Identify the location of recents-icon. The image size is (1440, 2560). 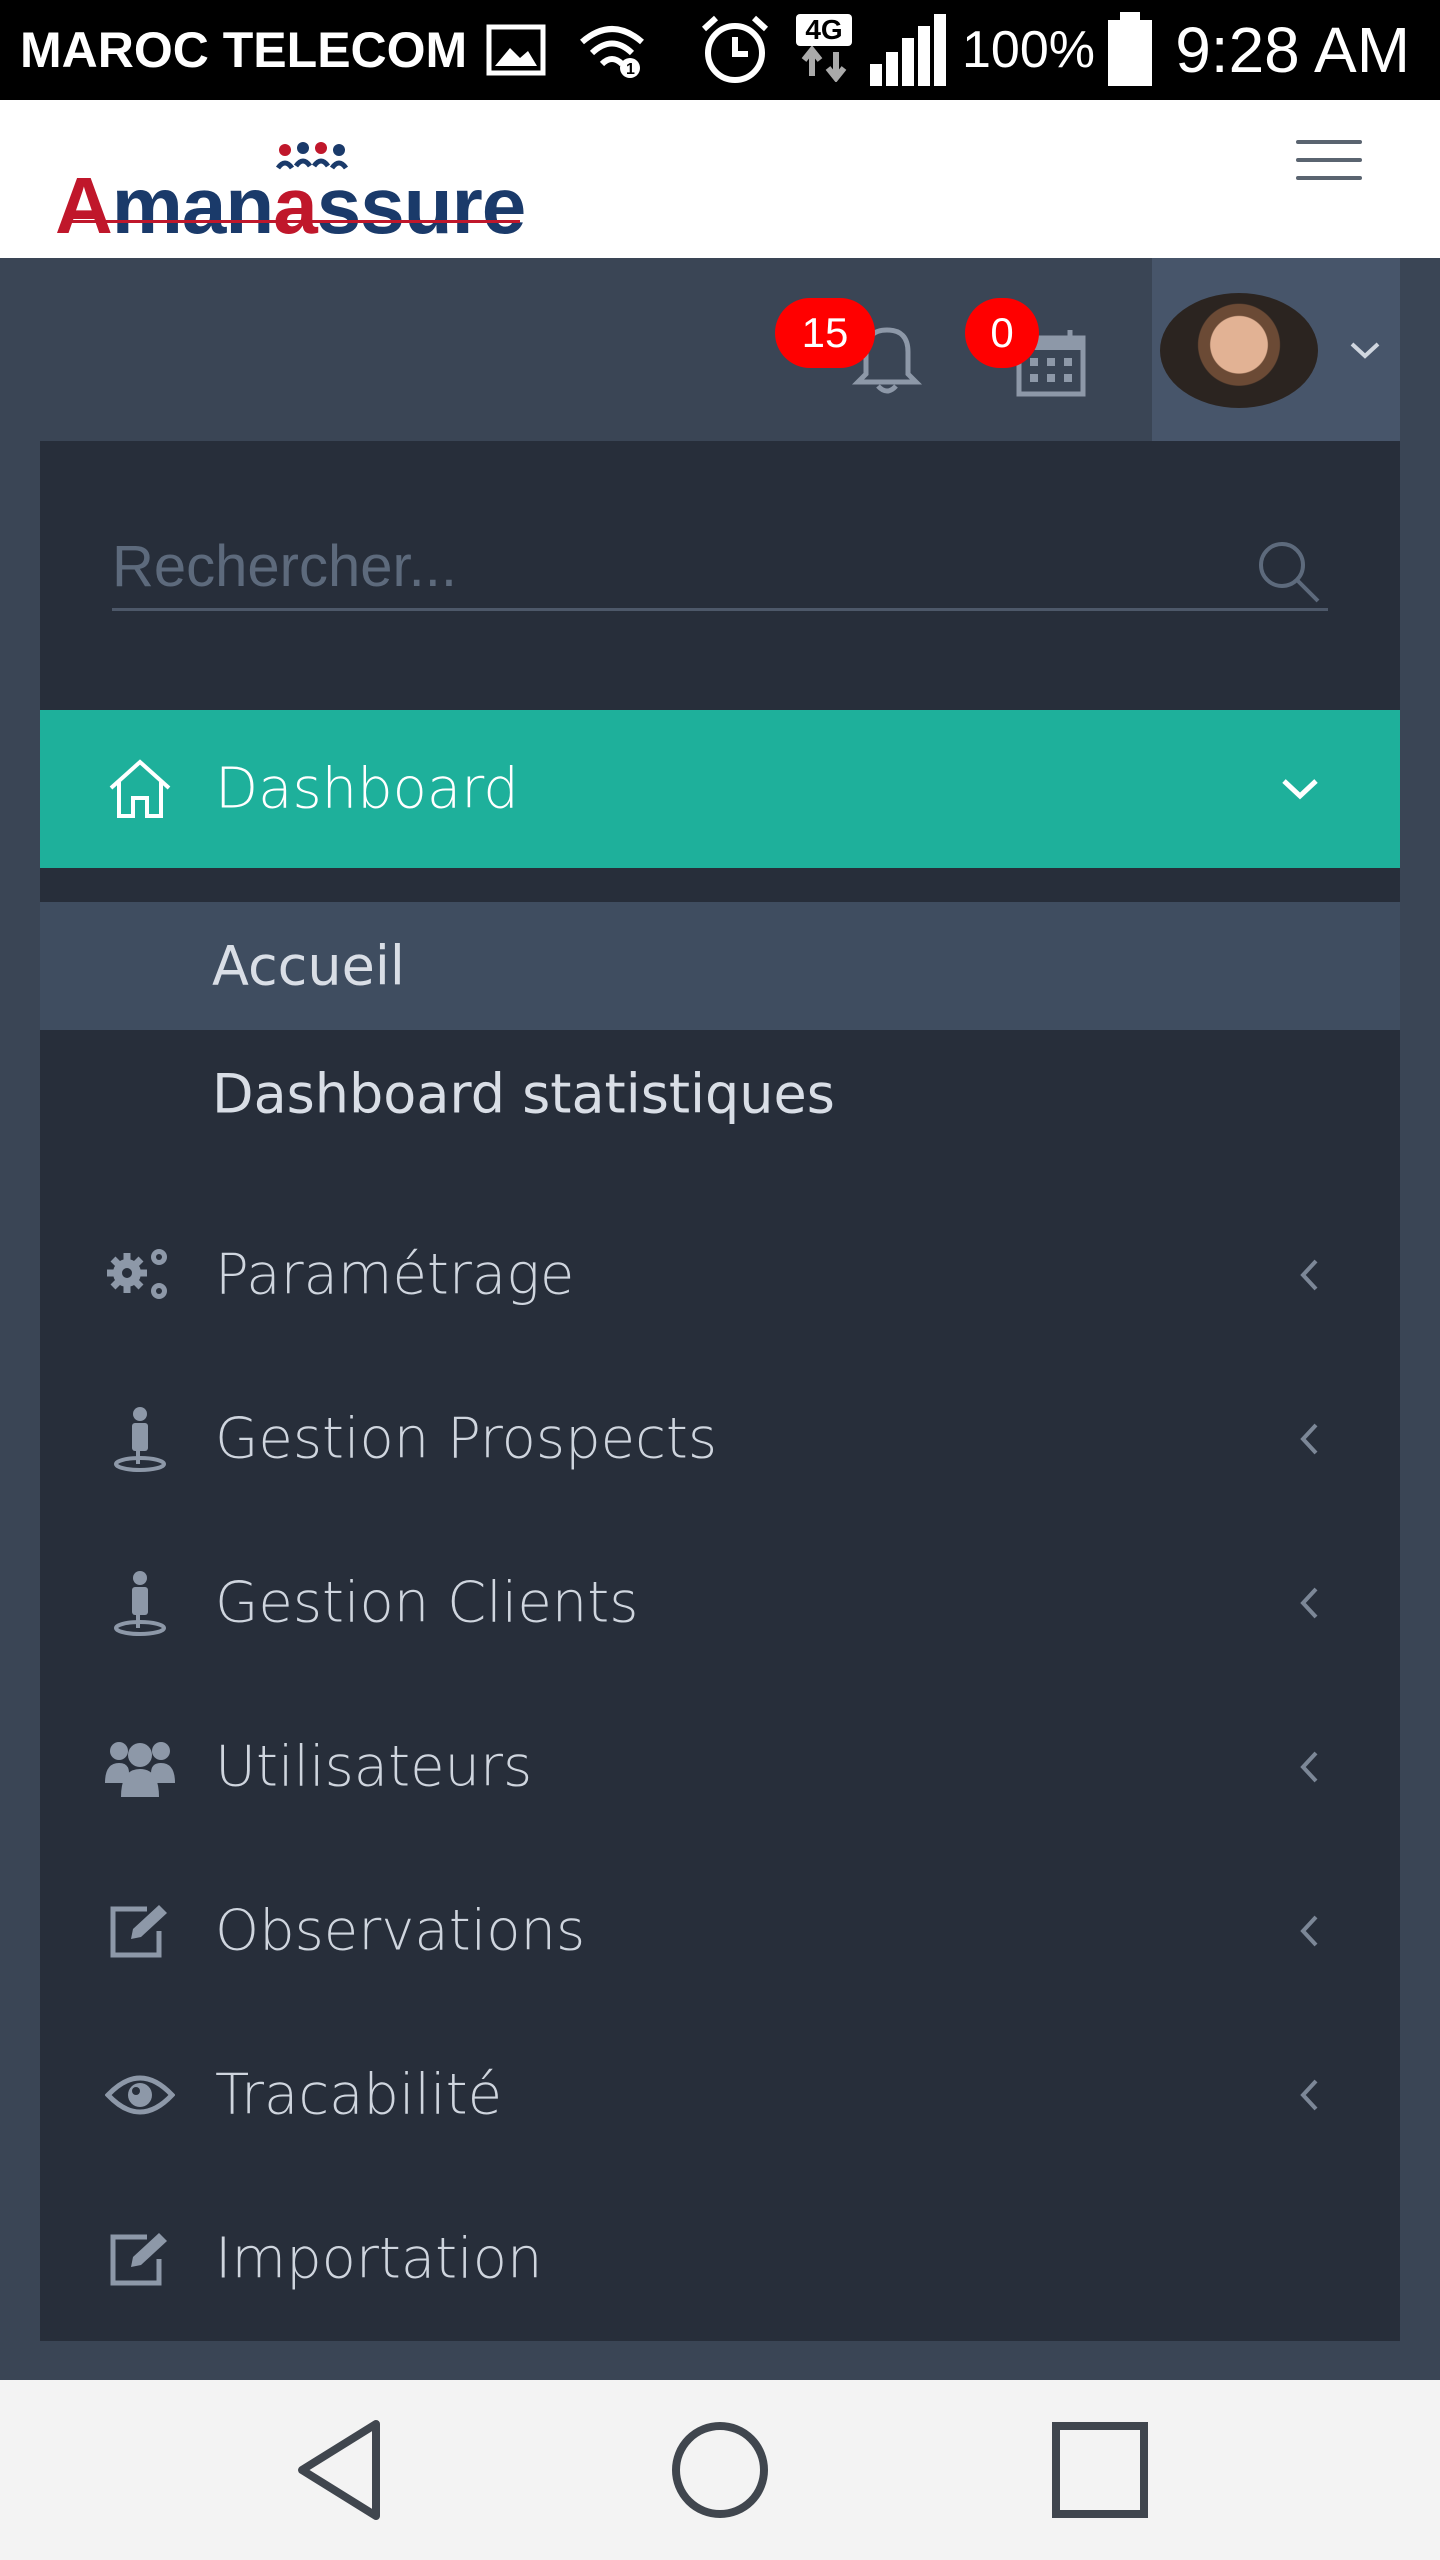
(1100, 2470).